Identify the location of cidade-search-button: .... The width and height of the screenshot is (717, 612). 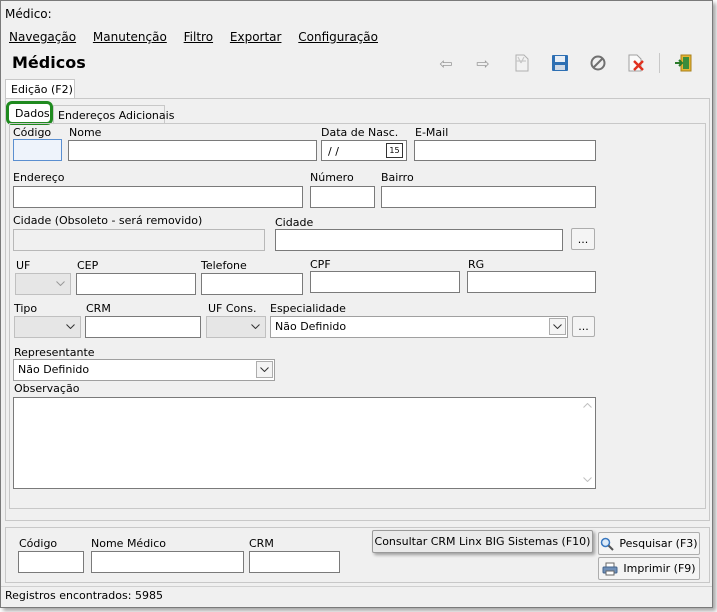
(583, 239).